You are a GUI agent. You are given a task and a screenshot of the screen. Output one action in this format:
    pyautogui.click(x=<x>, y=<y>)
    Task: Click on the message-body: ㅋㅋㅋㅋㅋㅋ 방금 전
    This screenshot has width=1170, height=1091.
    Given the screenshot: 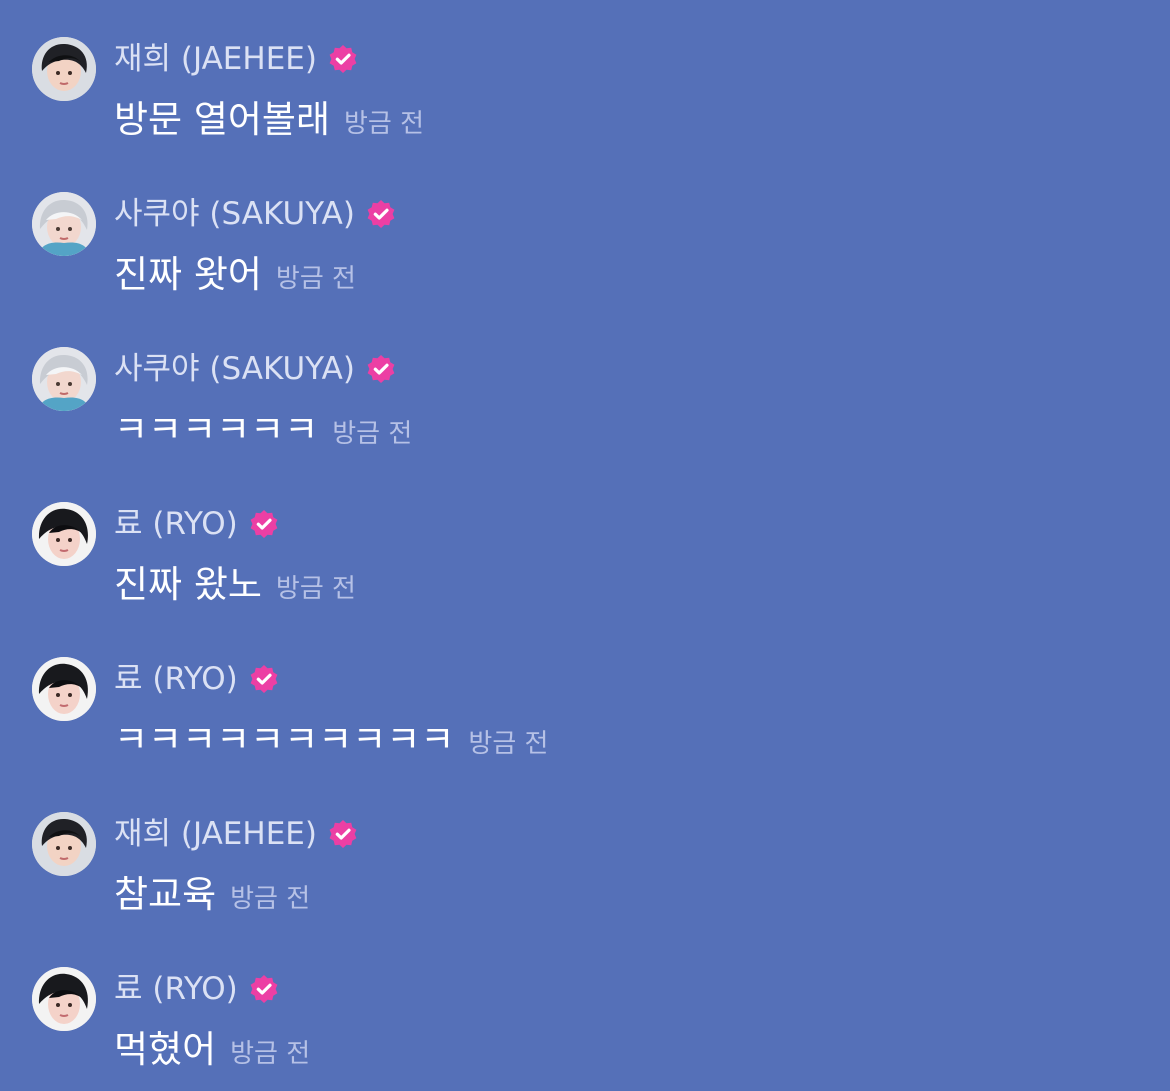 What is the action you would take?
    pyautogui.click(x=263, y=430)
    